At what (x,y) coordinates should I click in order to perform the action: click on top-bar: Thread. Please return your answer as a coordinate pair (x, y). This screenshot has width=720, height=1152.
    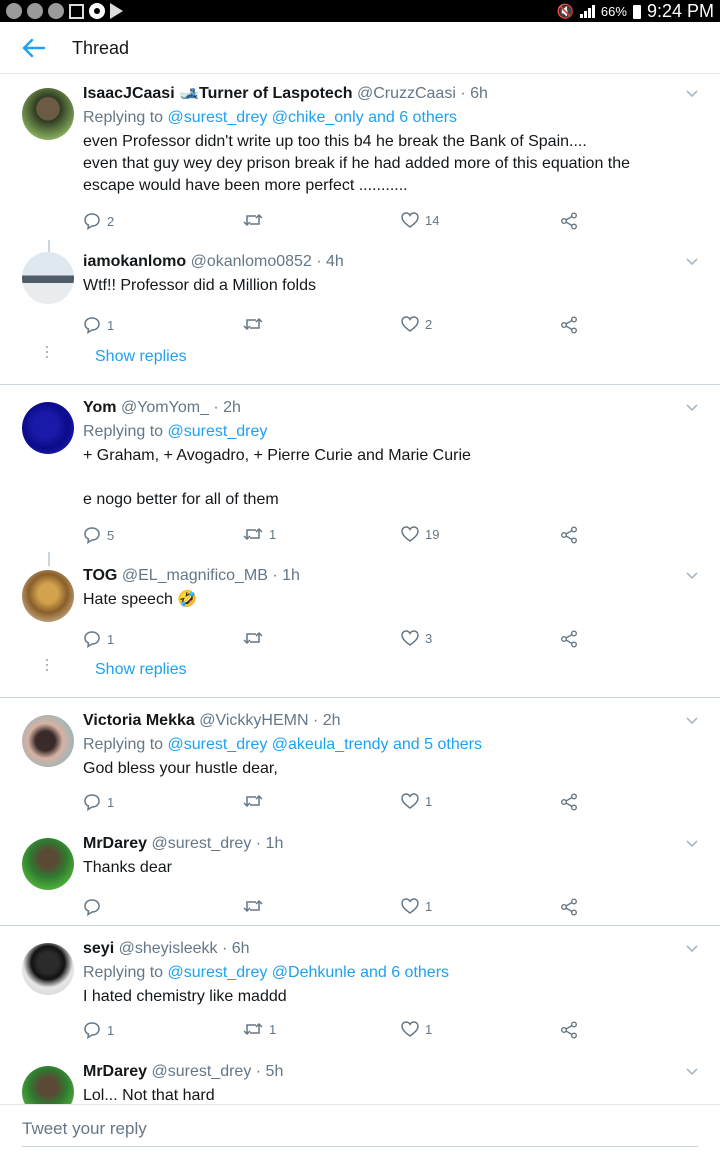
    Looking at the image, I should click on (360, 48).